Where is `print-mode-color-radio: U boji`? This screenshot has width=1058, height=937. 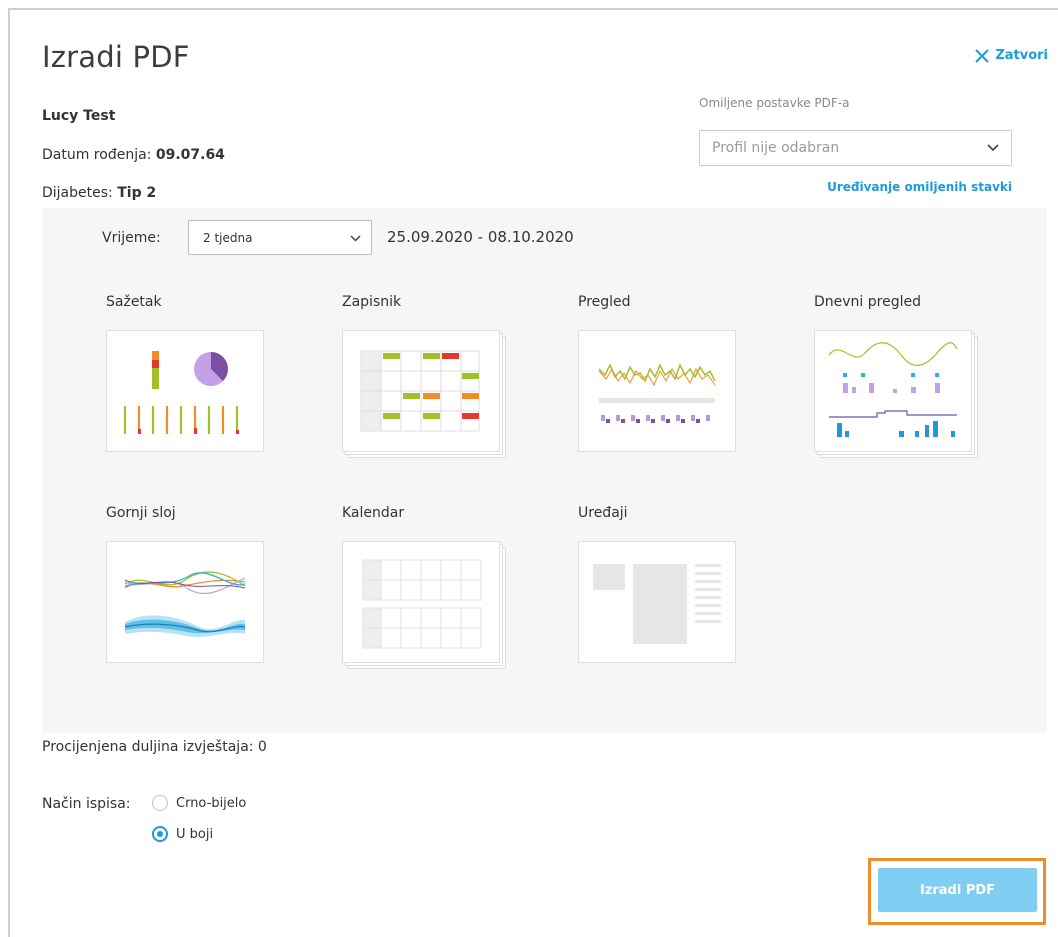 print-mode-color-radio: U boji is located at coordinates (182, 834).